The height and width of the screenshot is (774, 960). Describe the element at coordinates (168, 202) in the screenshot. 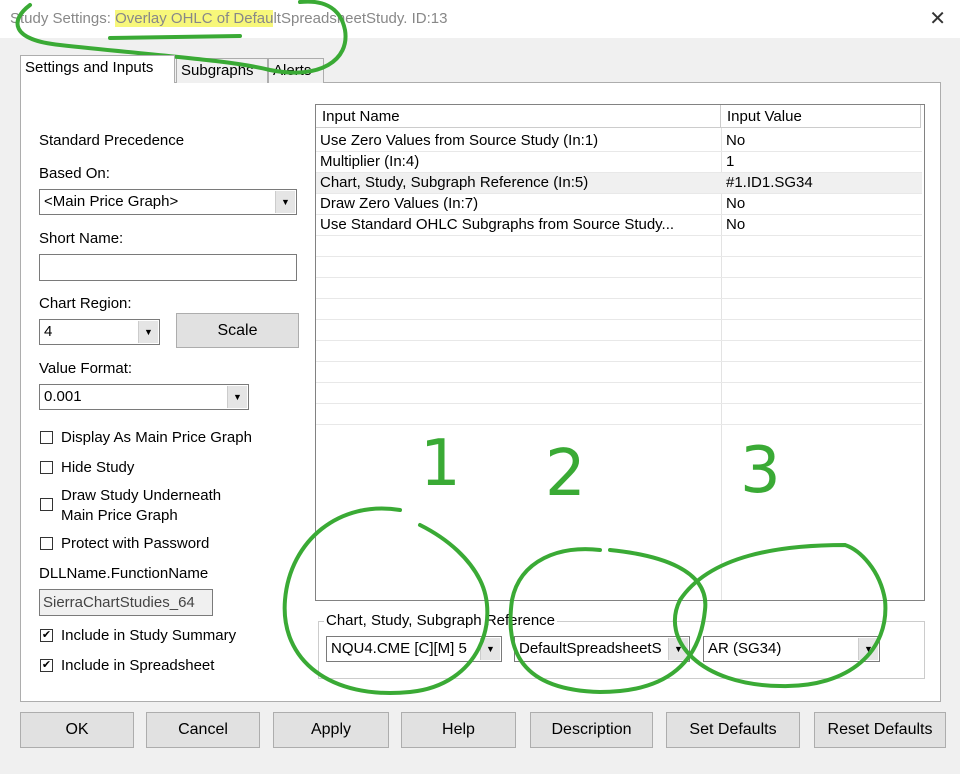

I see `based-on-select: <Main Price Graph> ▼` at that location.